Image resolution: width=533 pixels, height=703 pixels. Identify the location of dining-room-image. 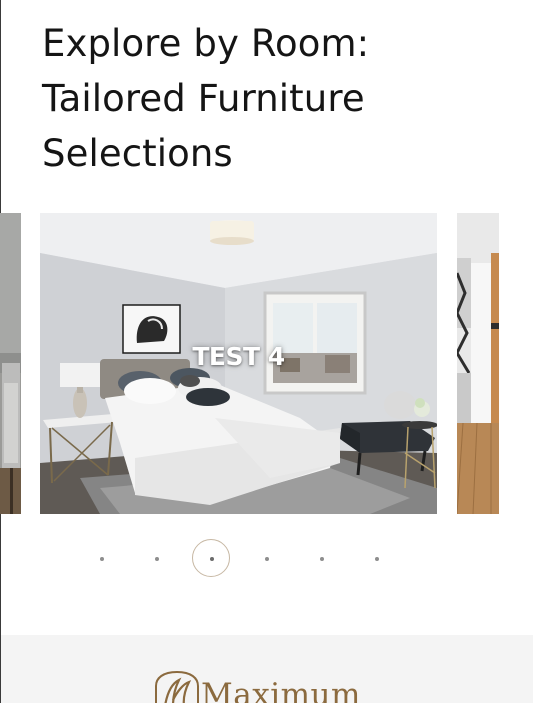
(10, 363).